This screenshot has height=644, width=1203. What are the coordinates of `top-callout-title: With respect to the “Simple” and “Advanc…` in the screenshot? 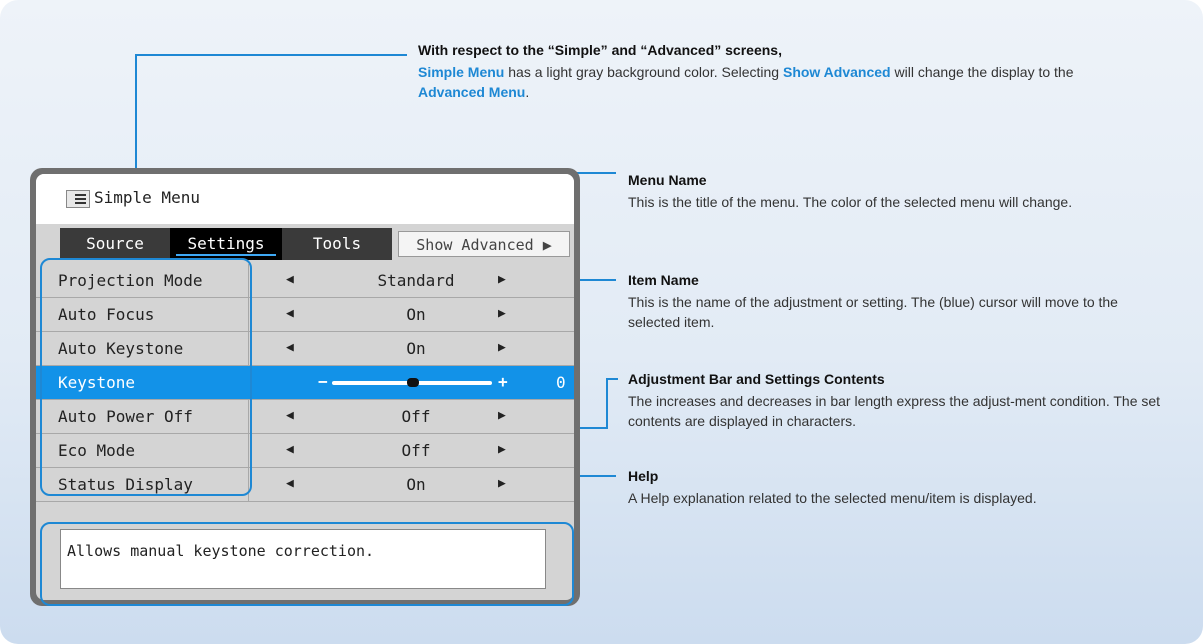 It's located at (600, 50).